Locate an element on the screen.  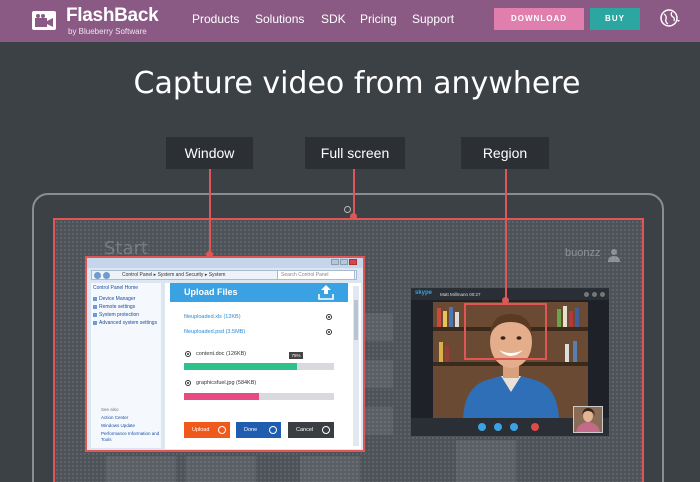
back-arrow-icon is located at coordinates (97, 275).